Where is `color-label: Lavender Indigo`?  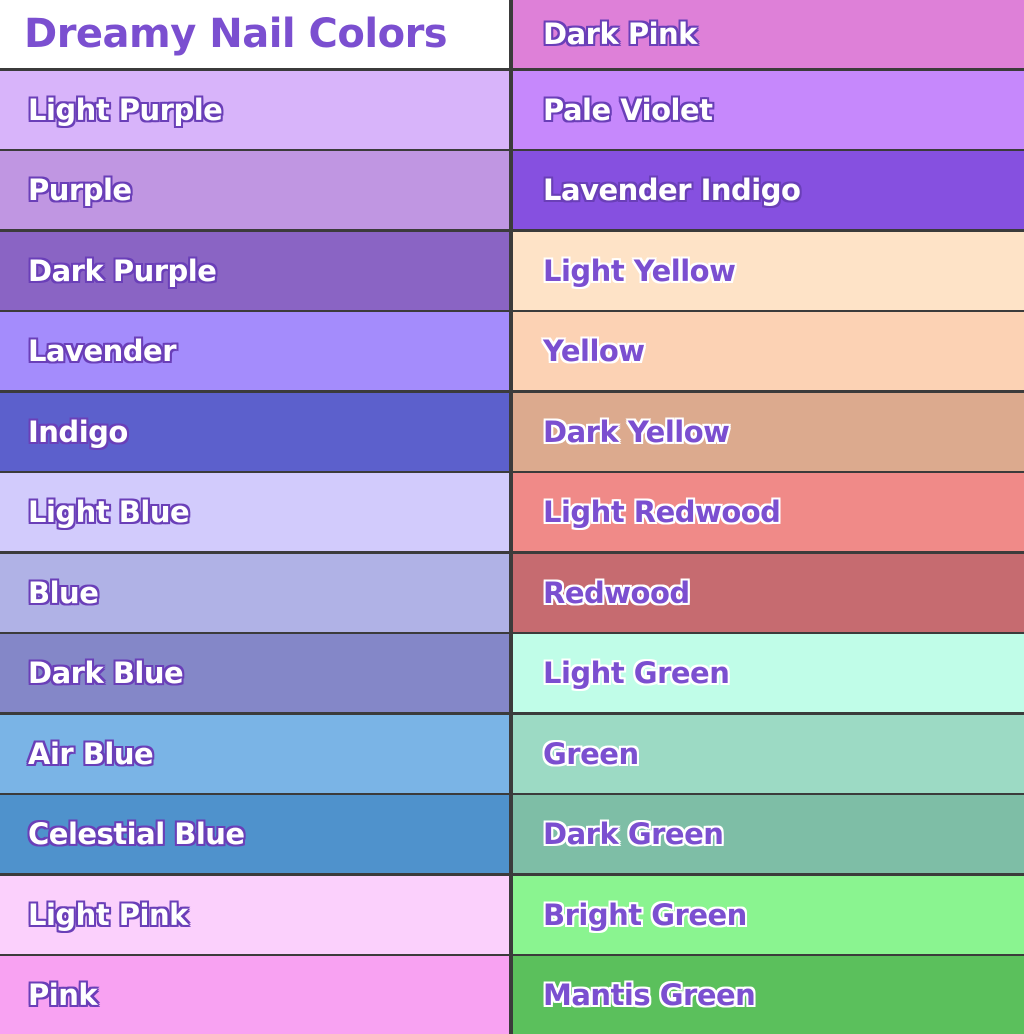 color-label: Lavender Indigo is located at coordinates (672, 190).